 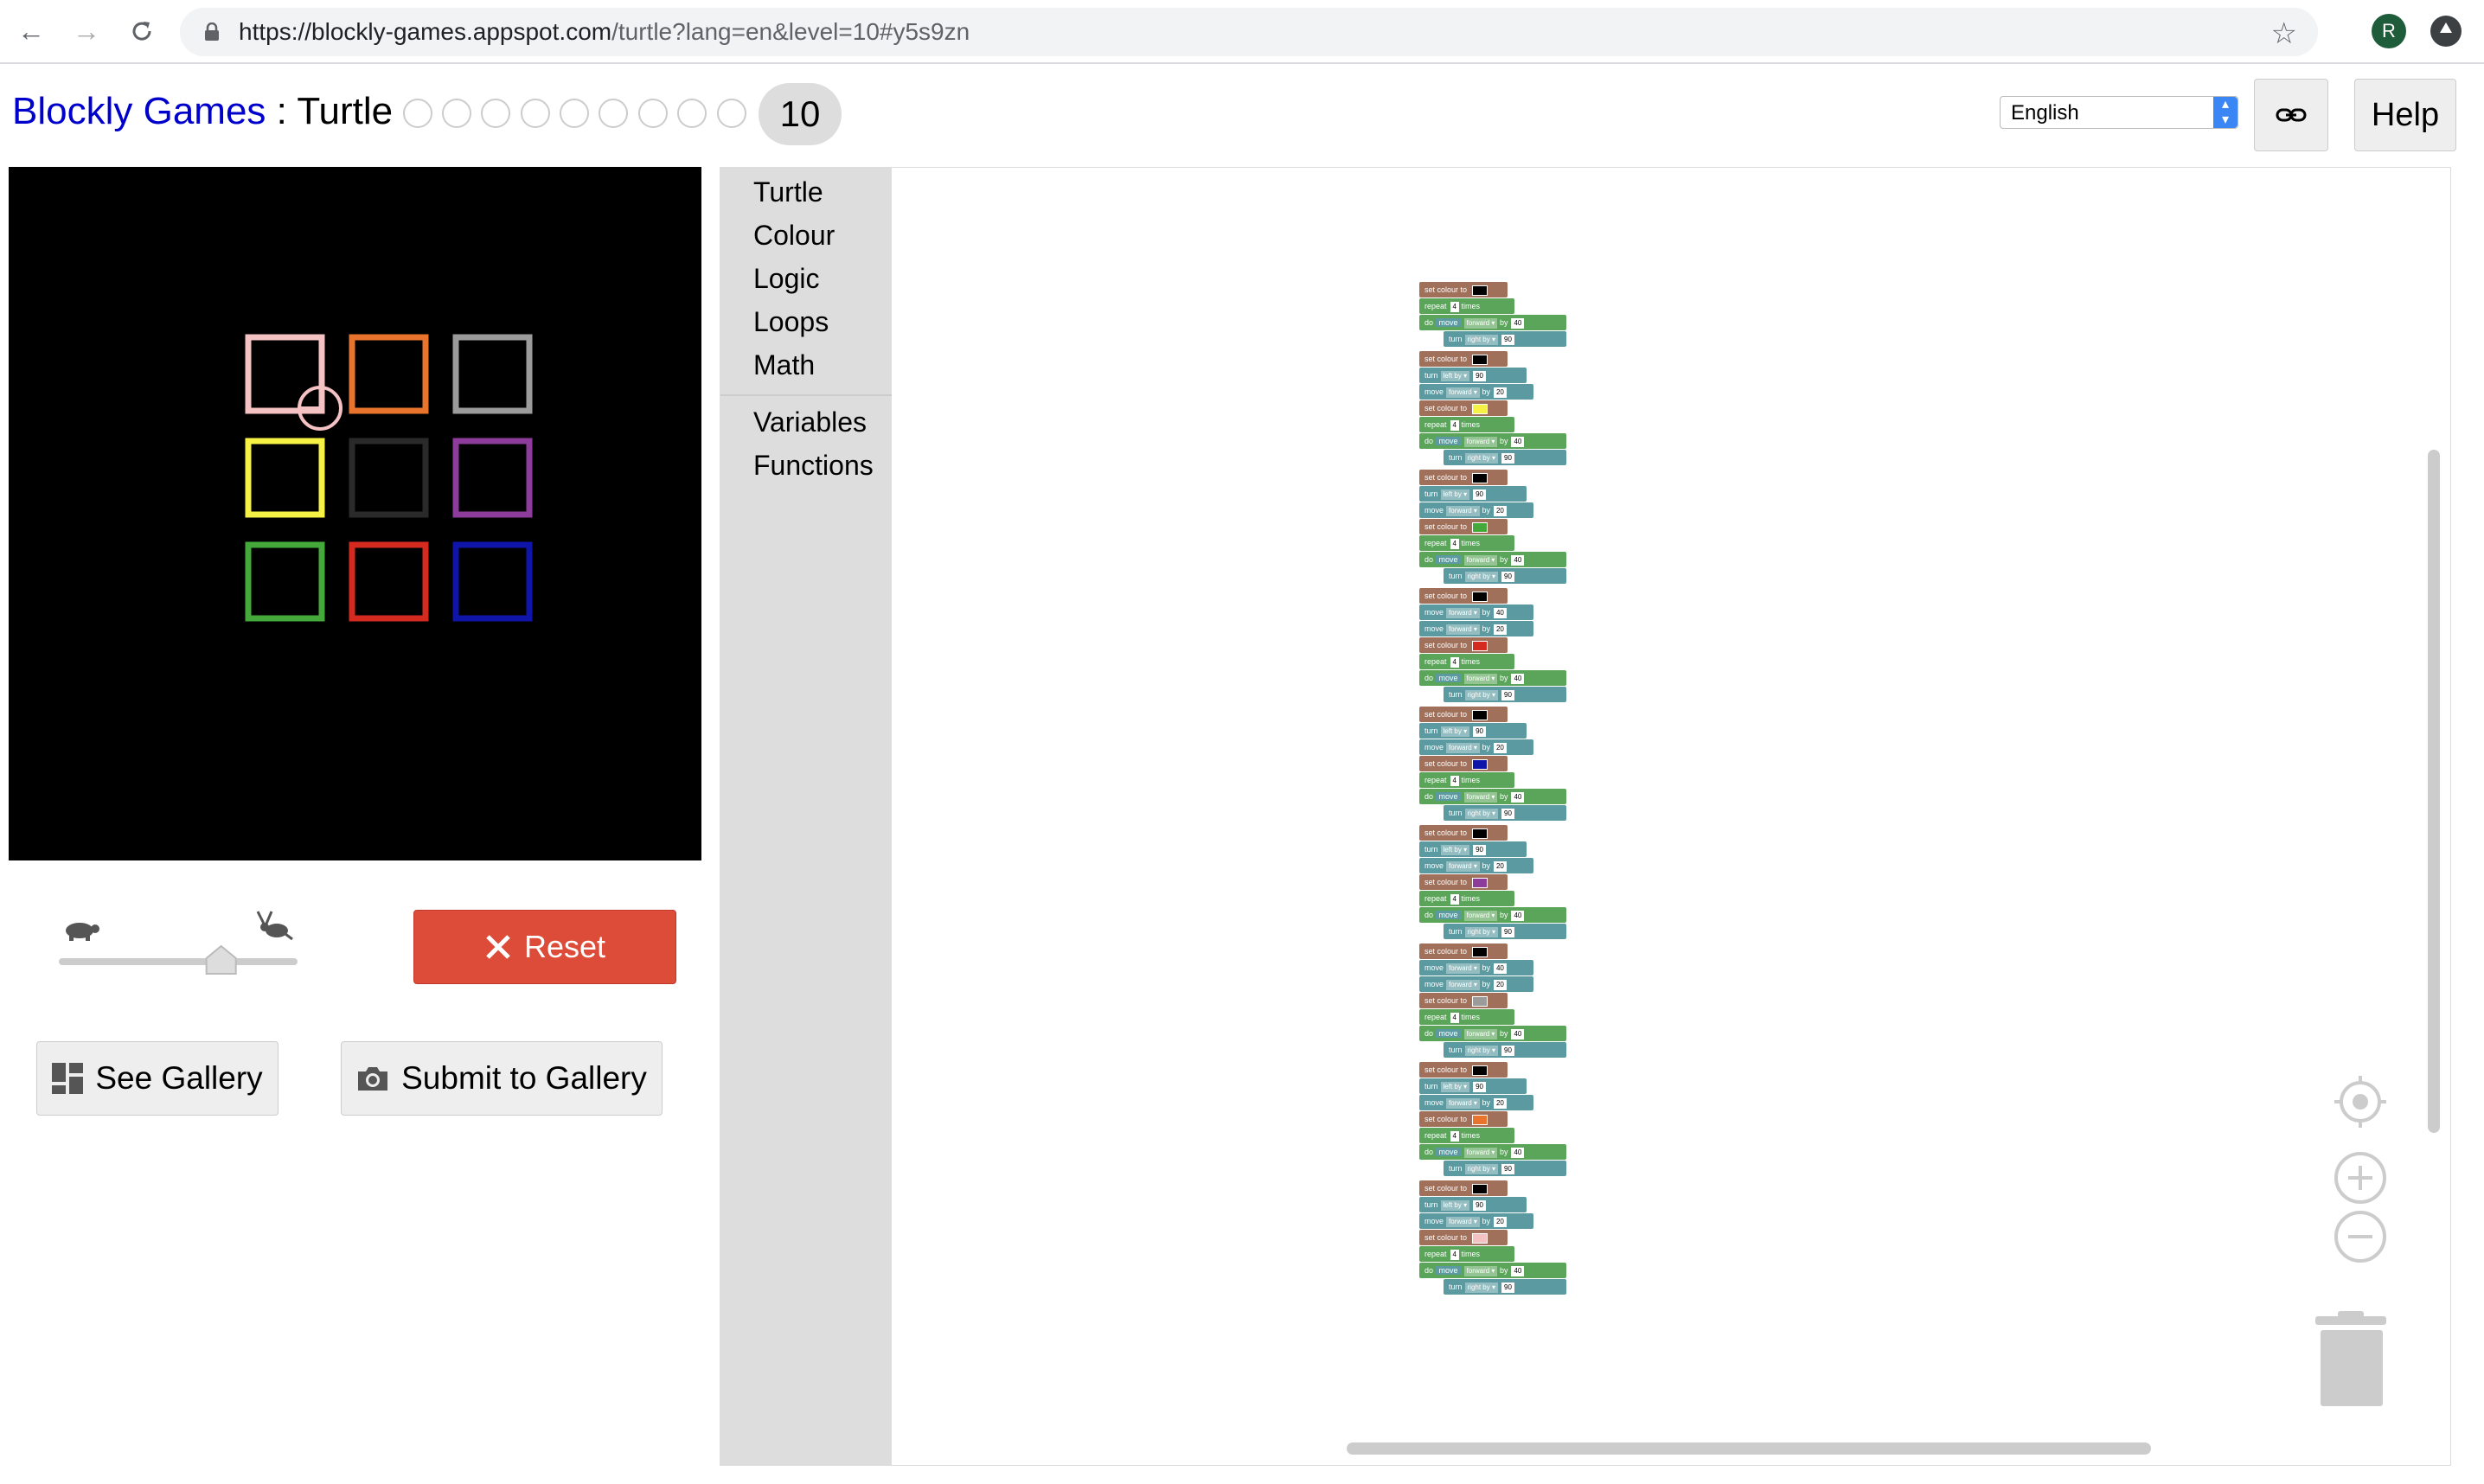 What do you see at coordinates (786, 279) in the screenshot?
I see `toolbox-category-logic: Logic` at bounding box center [786, 279].